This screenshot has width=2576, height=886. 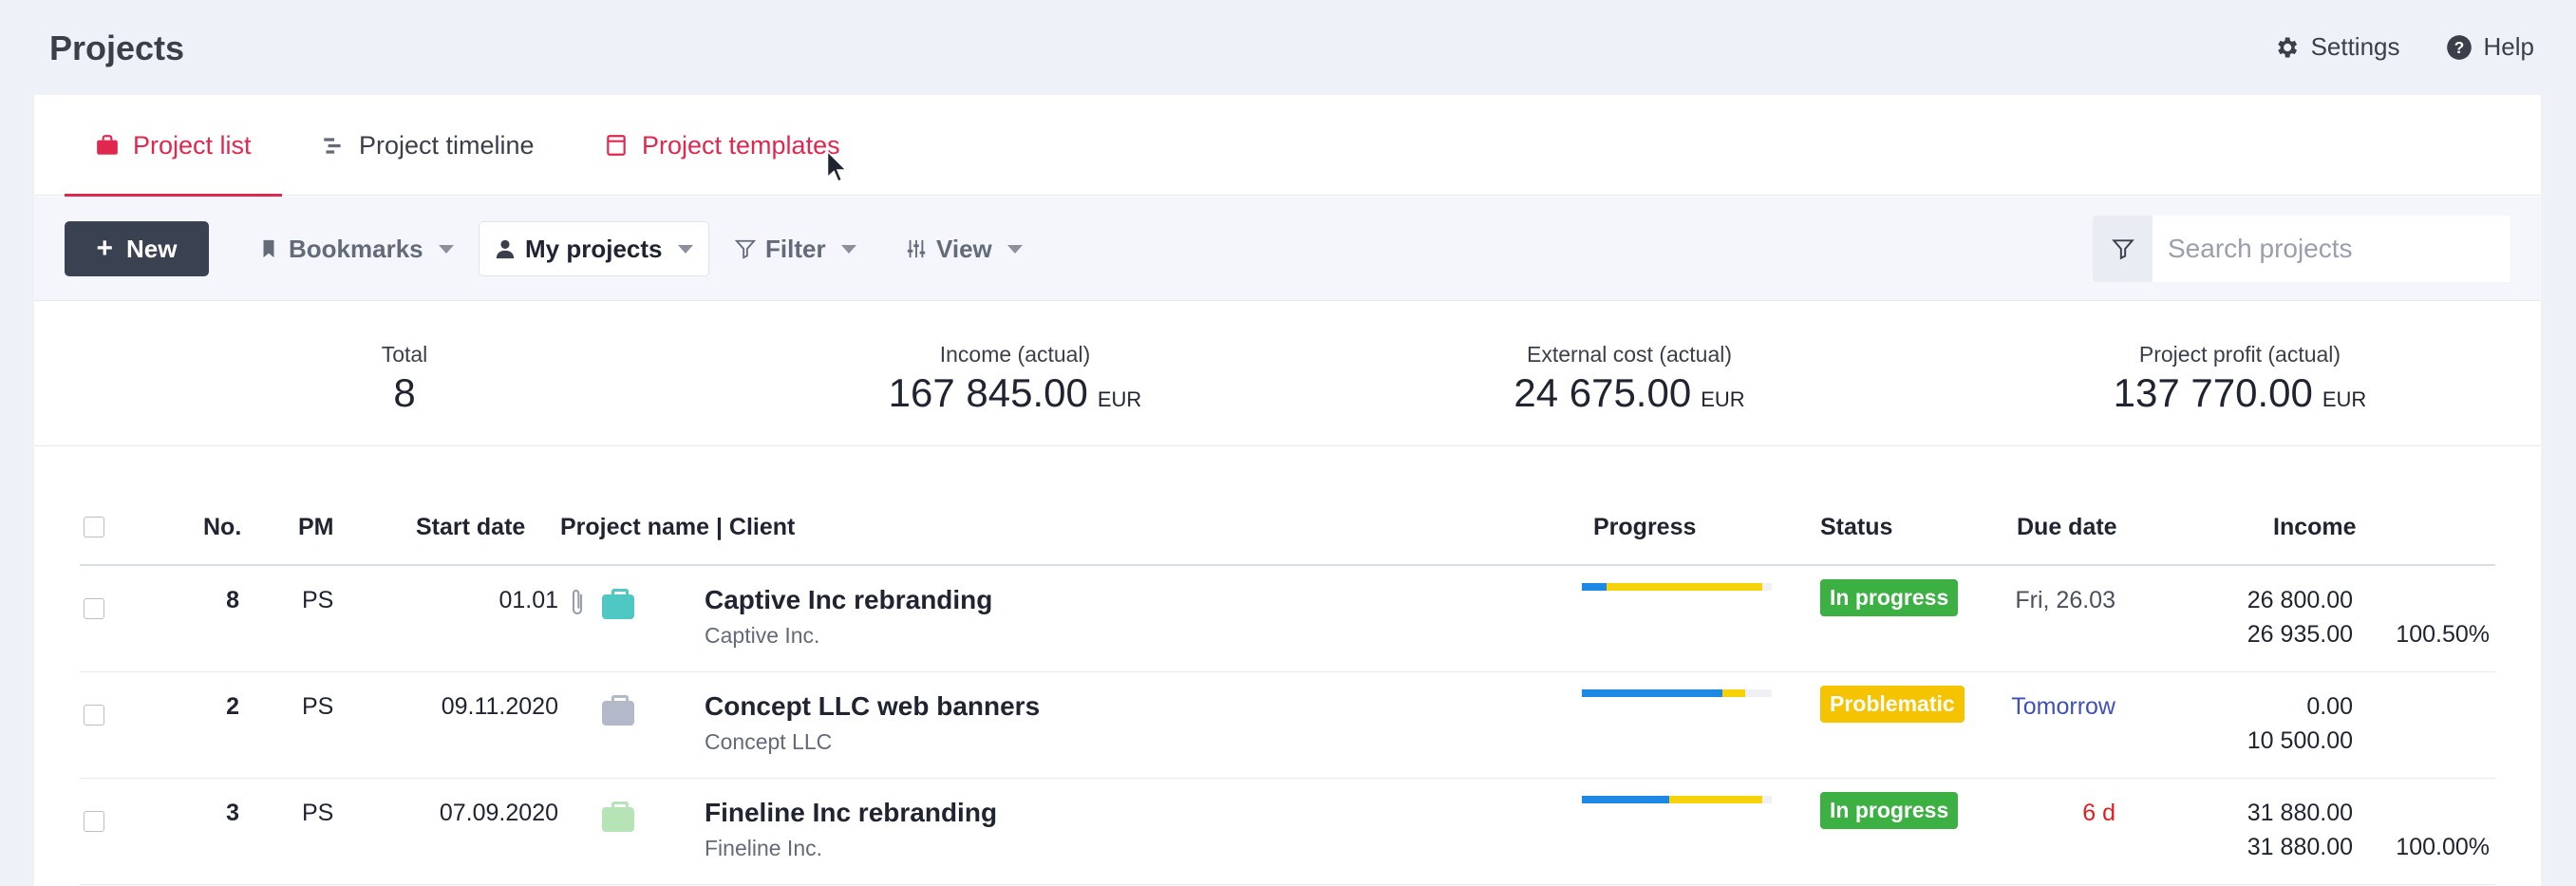 I want to click on search-filter-button, so click(x=2123, y=249).